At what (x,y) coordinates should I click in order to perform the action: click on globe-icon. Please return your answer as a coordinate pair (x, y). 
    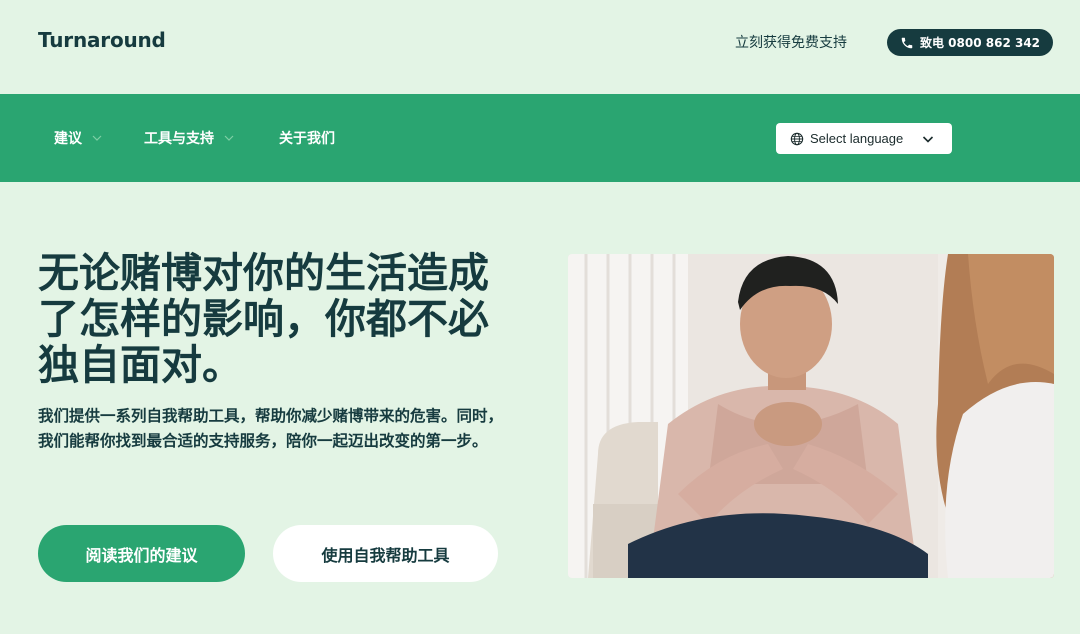
    Looking at the image, I should click on (797, 139).